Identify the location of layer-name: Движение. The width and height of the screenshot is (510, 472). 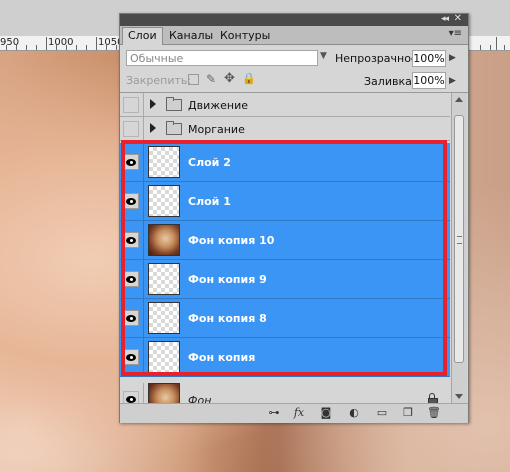
(218, 105).